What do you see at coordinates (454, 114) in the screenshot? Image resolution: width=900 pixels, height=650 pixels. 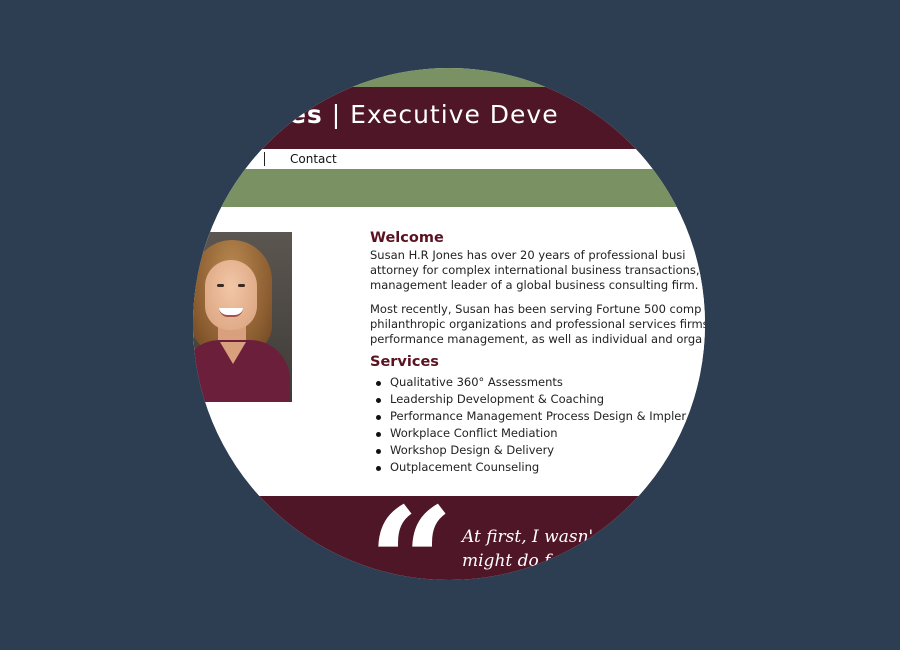 I see `site-title-subtitle: Executive Deve` at bounding box center [454, 114].